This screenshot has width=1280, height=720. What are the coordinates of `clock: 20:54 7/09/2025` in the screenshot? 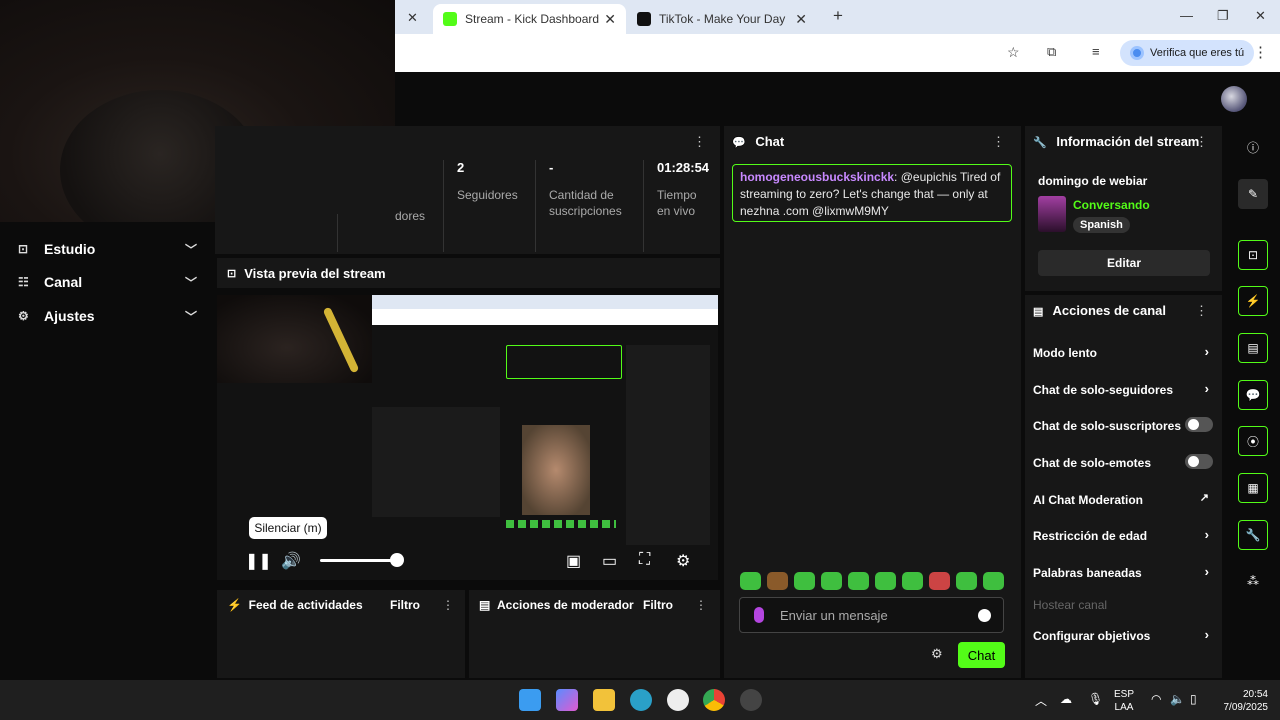 It's located at (1243, 701).